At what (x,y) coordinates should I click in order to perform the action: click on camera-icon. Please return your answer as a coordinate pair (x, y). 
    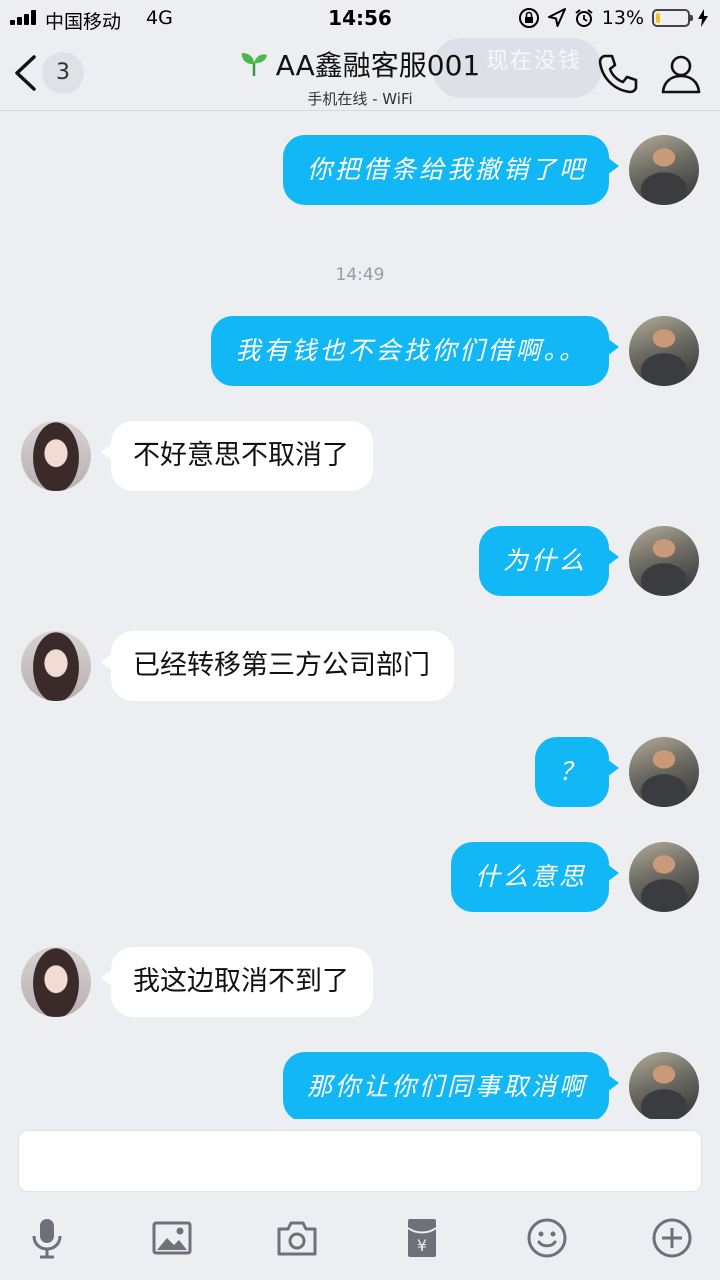
    Looking at the image, I should click on (297, 1238).